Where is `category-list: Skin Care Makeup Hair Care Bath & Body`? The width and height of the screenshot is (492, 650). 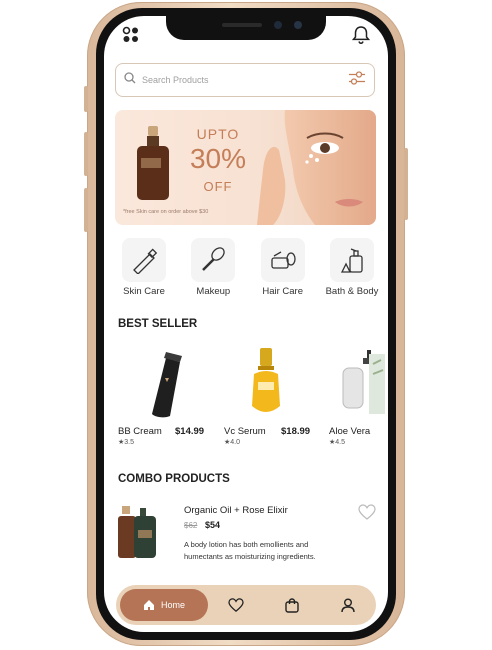
category-list: Skin Care Makeup Hair Care Bath & Body is located at coordinates (248, 267).